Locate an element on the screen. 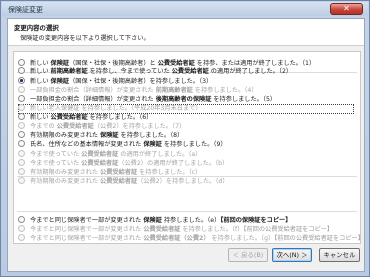  wizard-header: 変更内容の選択 保険証の変更内容を以下より選択して下さい。 is located at coordinates (186, 32).